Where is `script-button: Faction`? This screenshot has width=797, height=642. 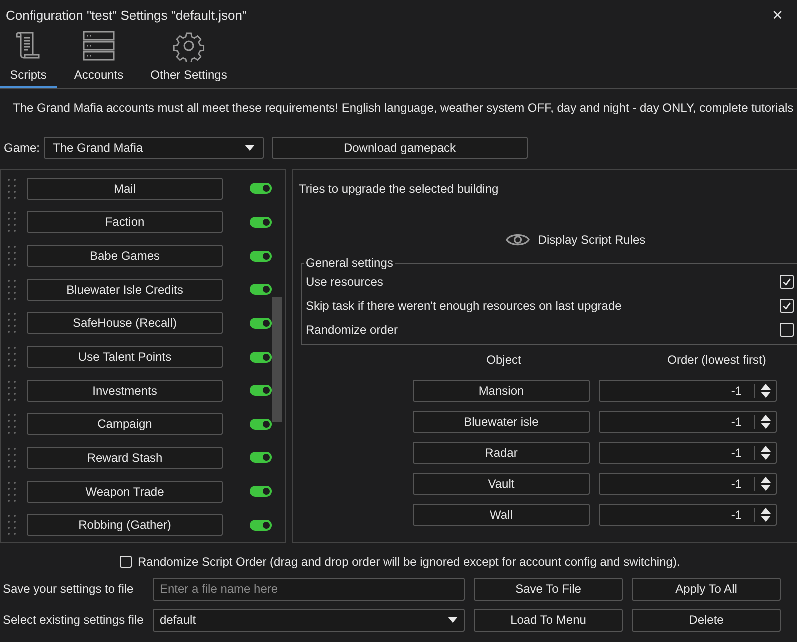 script-button: Faction is located at coordinates (125, 222).